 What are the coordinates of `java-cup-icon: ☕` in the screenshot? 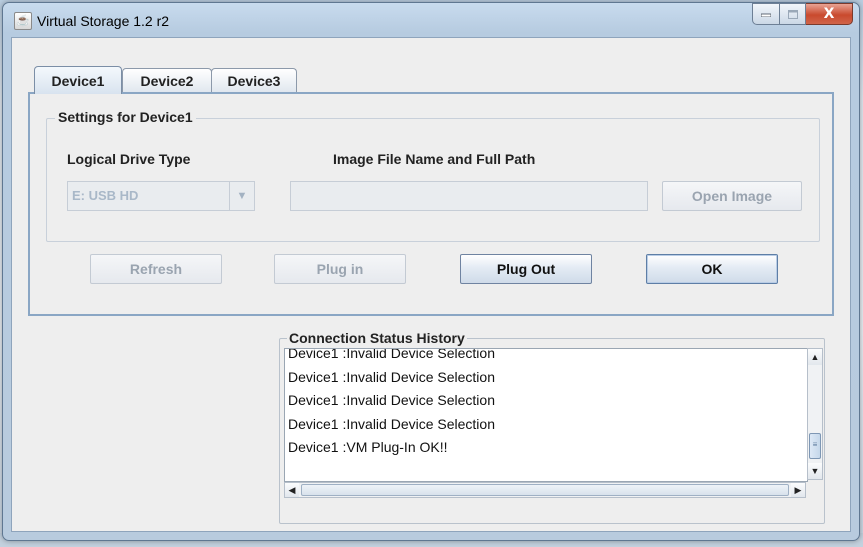 It's located at (23, 21).